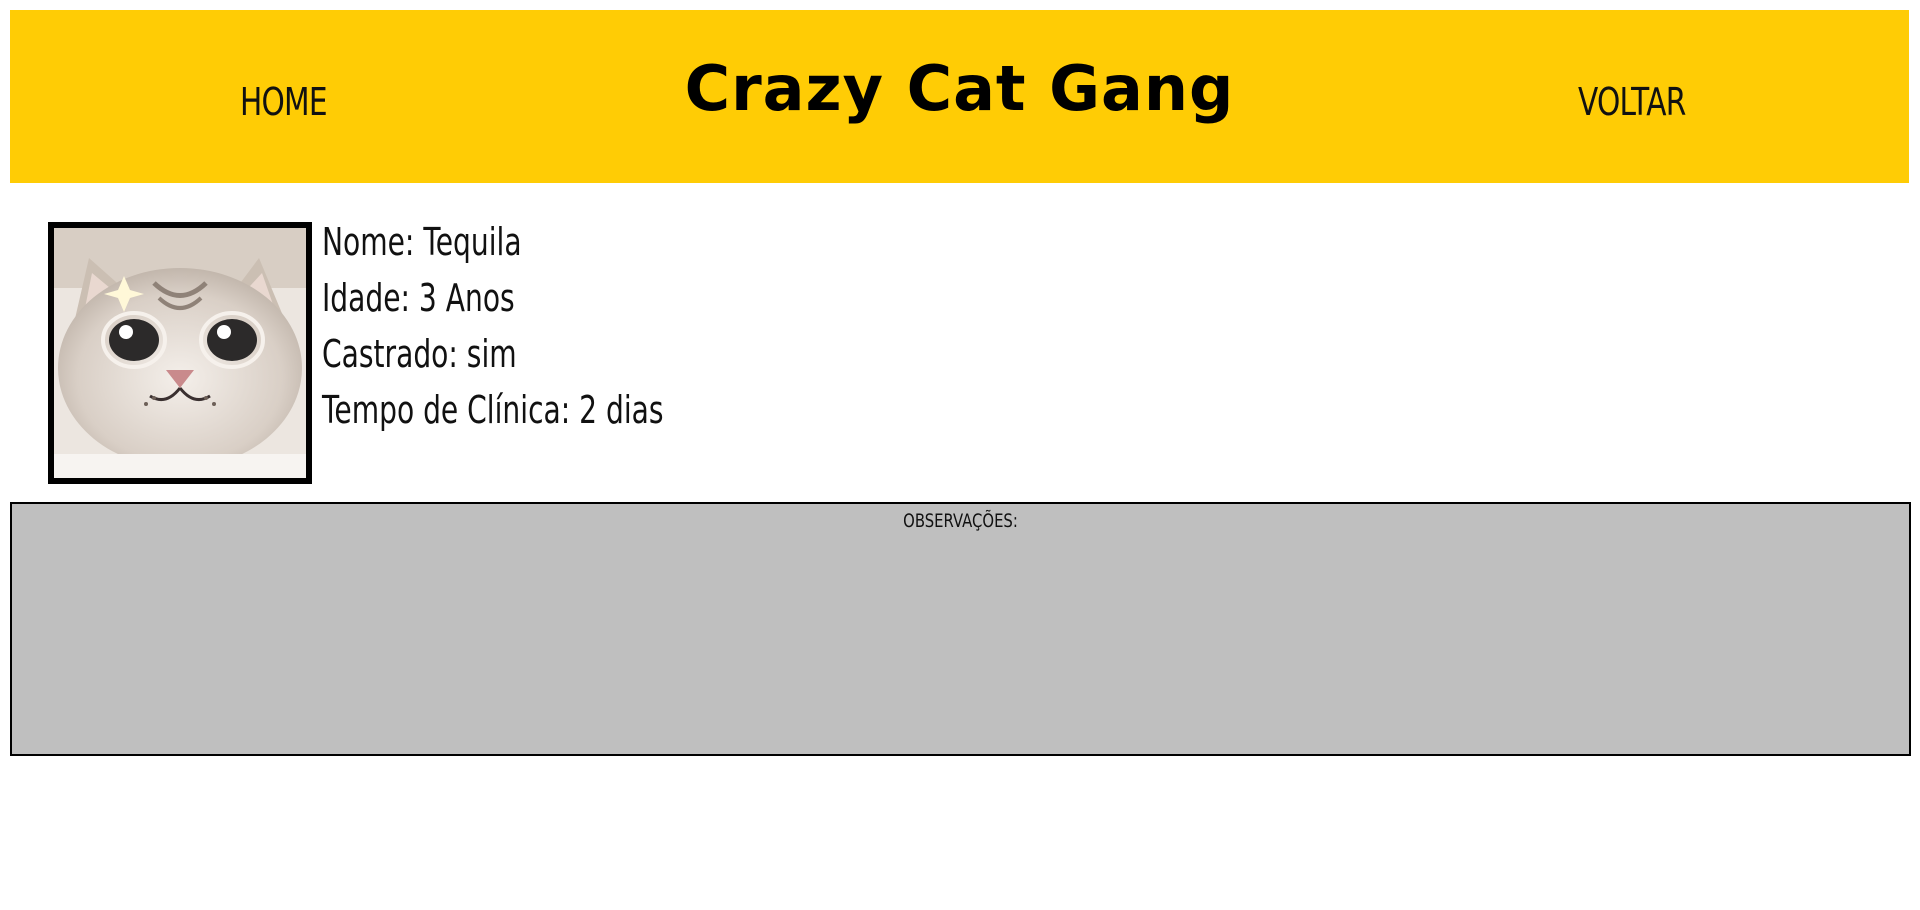 Image resolution: width=1920 pixels, height=910 pixels. I want to click on cat-name: Nome: Tequila, so click(422, 242).